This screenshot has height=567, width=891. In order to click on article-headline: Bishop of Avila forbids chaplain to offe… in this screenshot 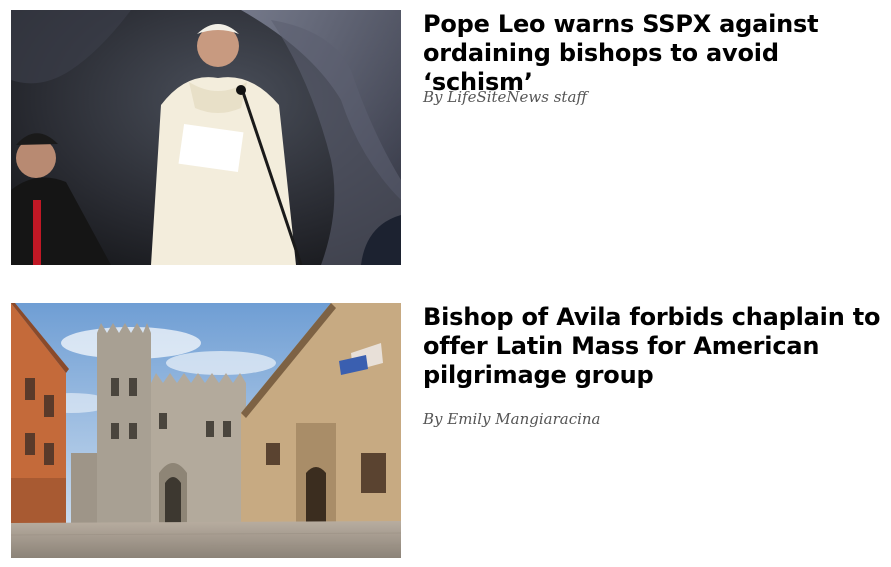, I will do `click(653, 346)`.